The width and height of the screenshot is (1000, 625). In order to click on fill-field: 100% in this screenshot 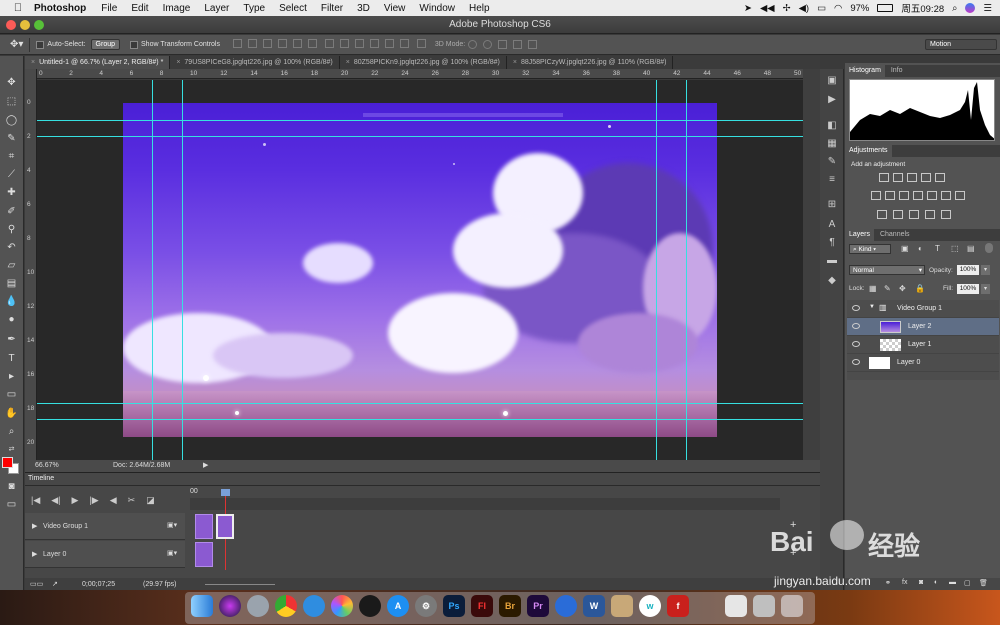, I will do `click(968, 289)`.